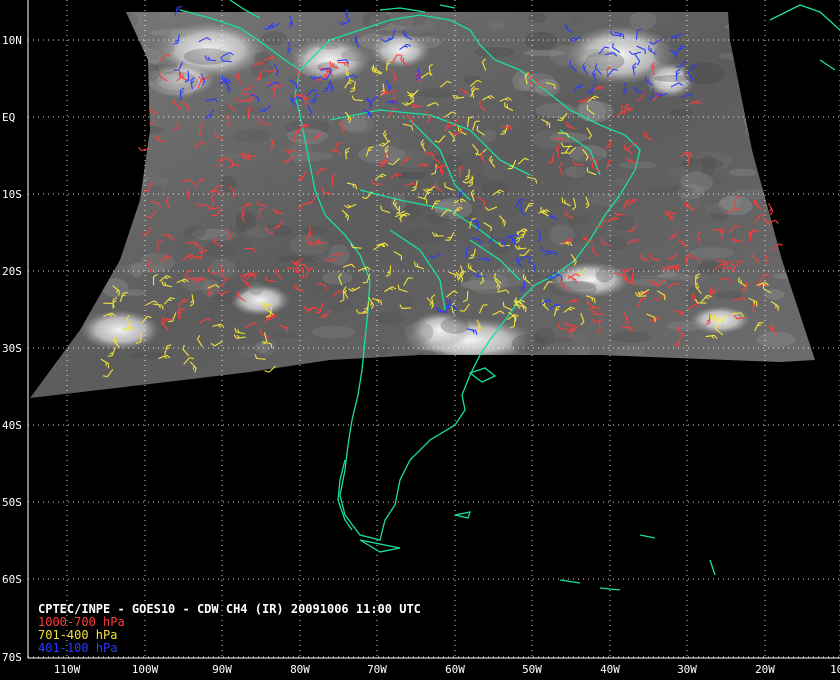 This screenshot has height=680, width=840. I want to click on lat-label: 10S, so click(12, 194).